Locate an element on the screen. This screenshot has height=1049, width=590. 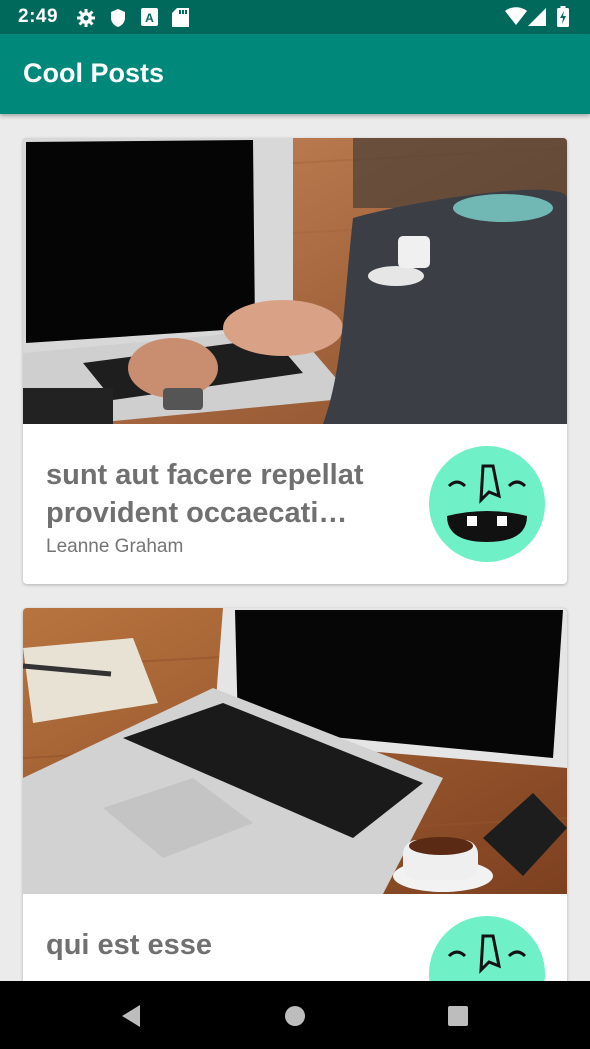
signal-icon is located at coordinates (537, 17).